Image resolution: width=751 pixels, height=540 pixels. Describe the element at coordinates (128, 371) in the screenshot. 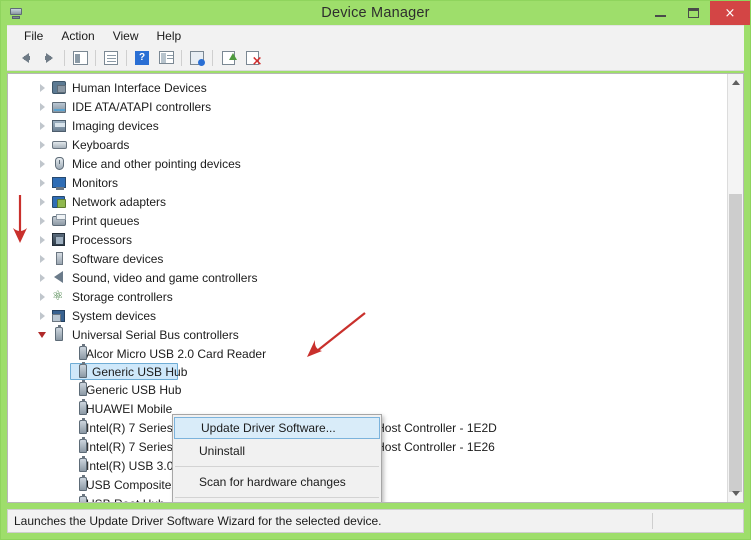

I see `tree-item-generic-usb-hub-selected: Generic USB Hub` at that location.